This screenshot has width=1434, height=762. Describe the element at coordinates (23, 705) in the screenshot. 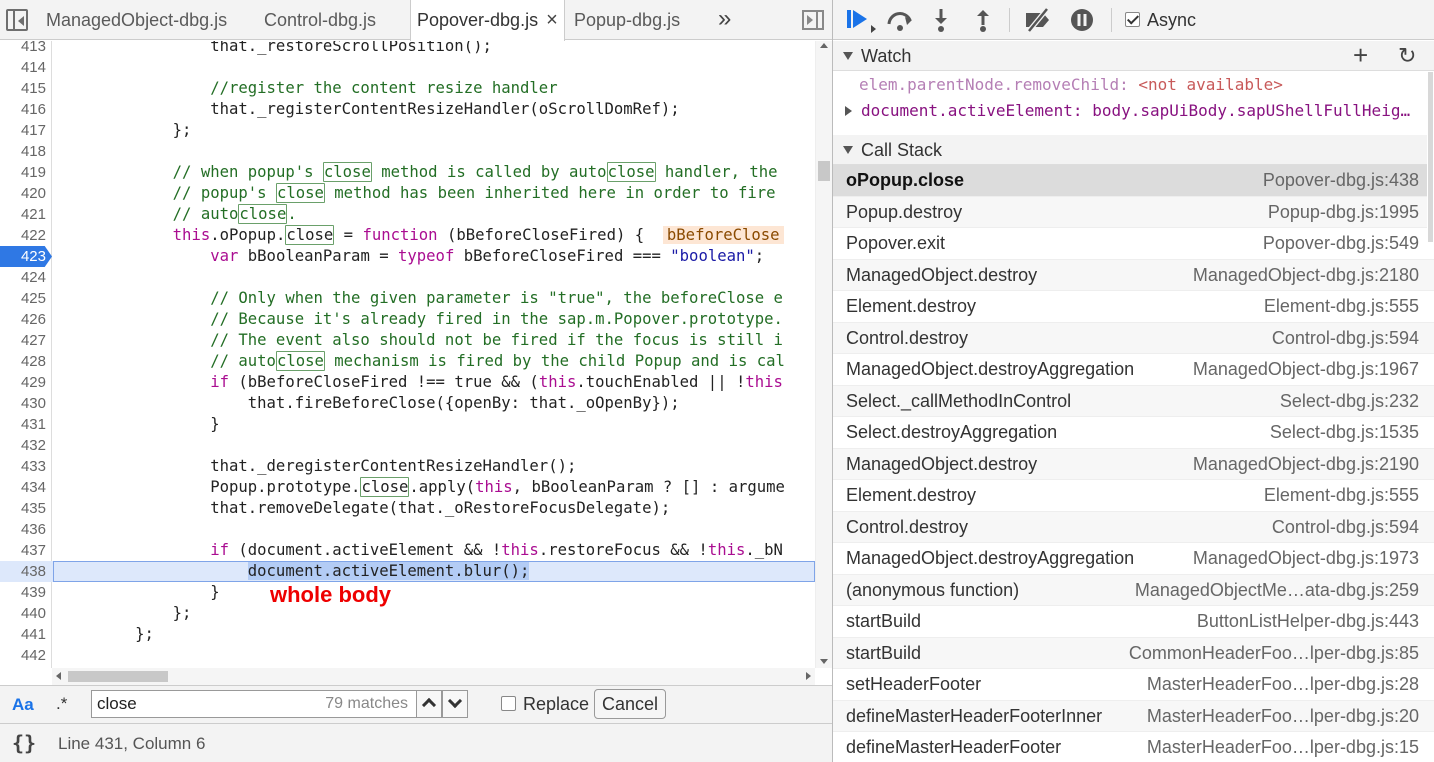

I see `match-case-toggle: Aa` at that location.